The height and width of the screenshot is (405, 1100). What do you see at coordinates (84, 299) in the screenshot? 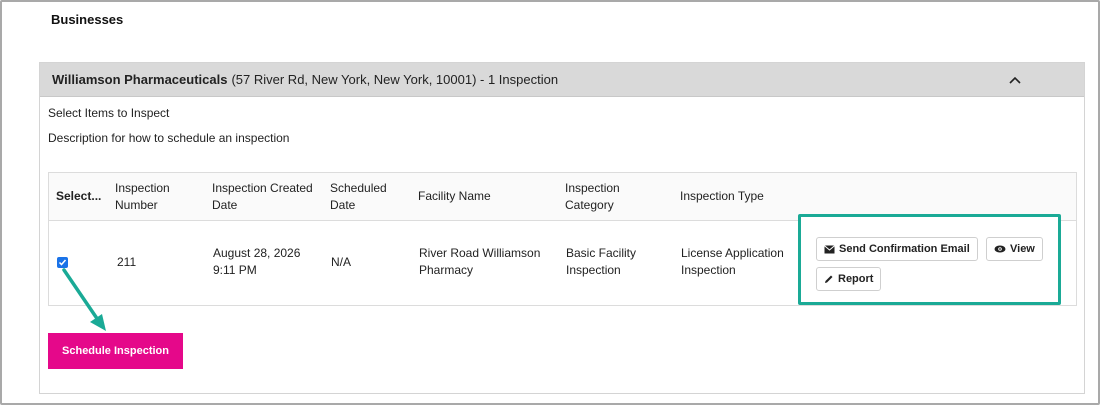
I see `pointer-arrow-icon` at bounding box center [84, 299].